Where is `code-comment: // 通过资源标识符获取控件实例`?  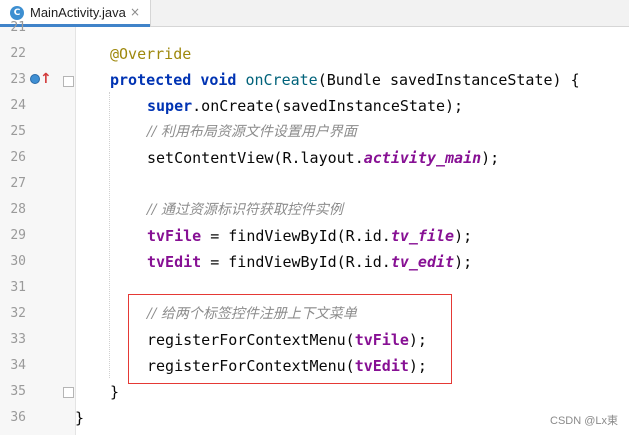
code-comment: // 通过资源标识符获取控件实例 is located at coordinates (245, 210).